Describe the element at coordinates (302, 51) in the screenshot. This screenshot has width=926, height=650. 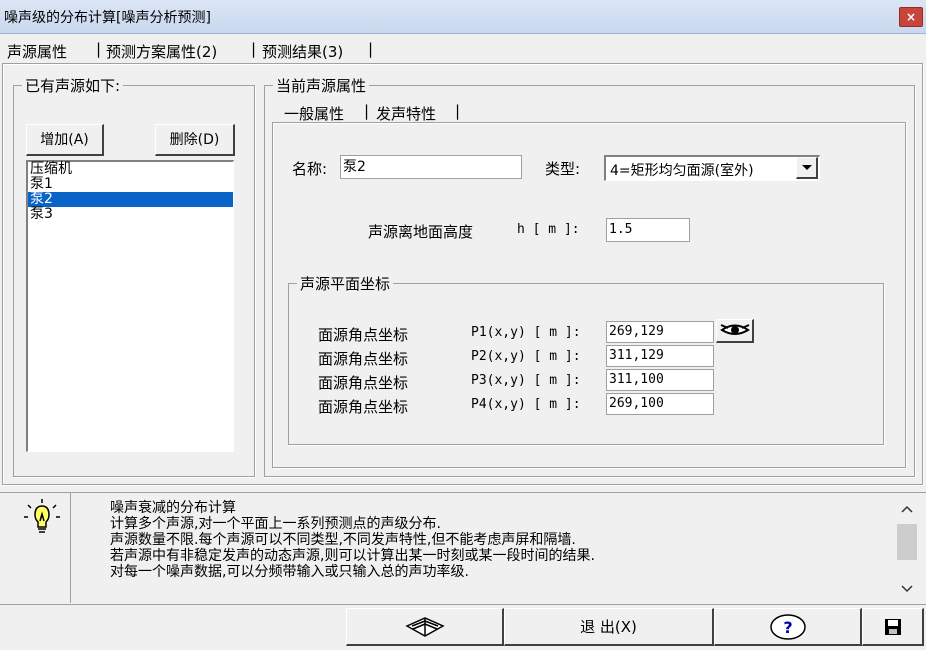
I see `tab-prediction-results: 预测结果(3)` at that location.